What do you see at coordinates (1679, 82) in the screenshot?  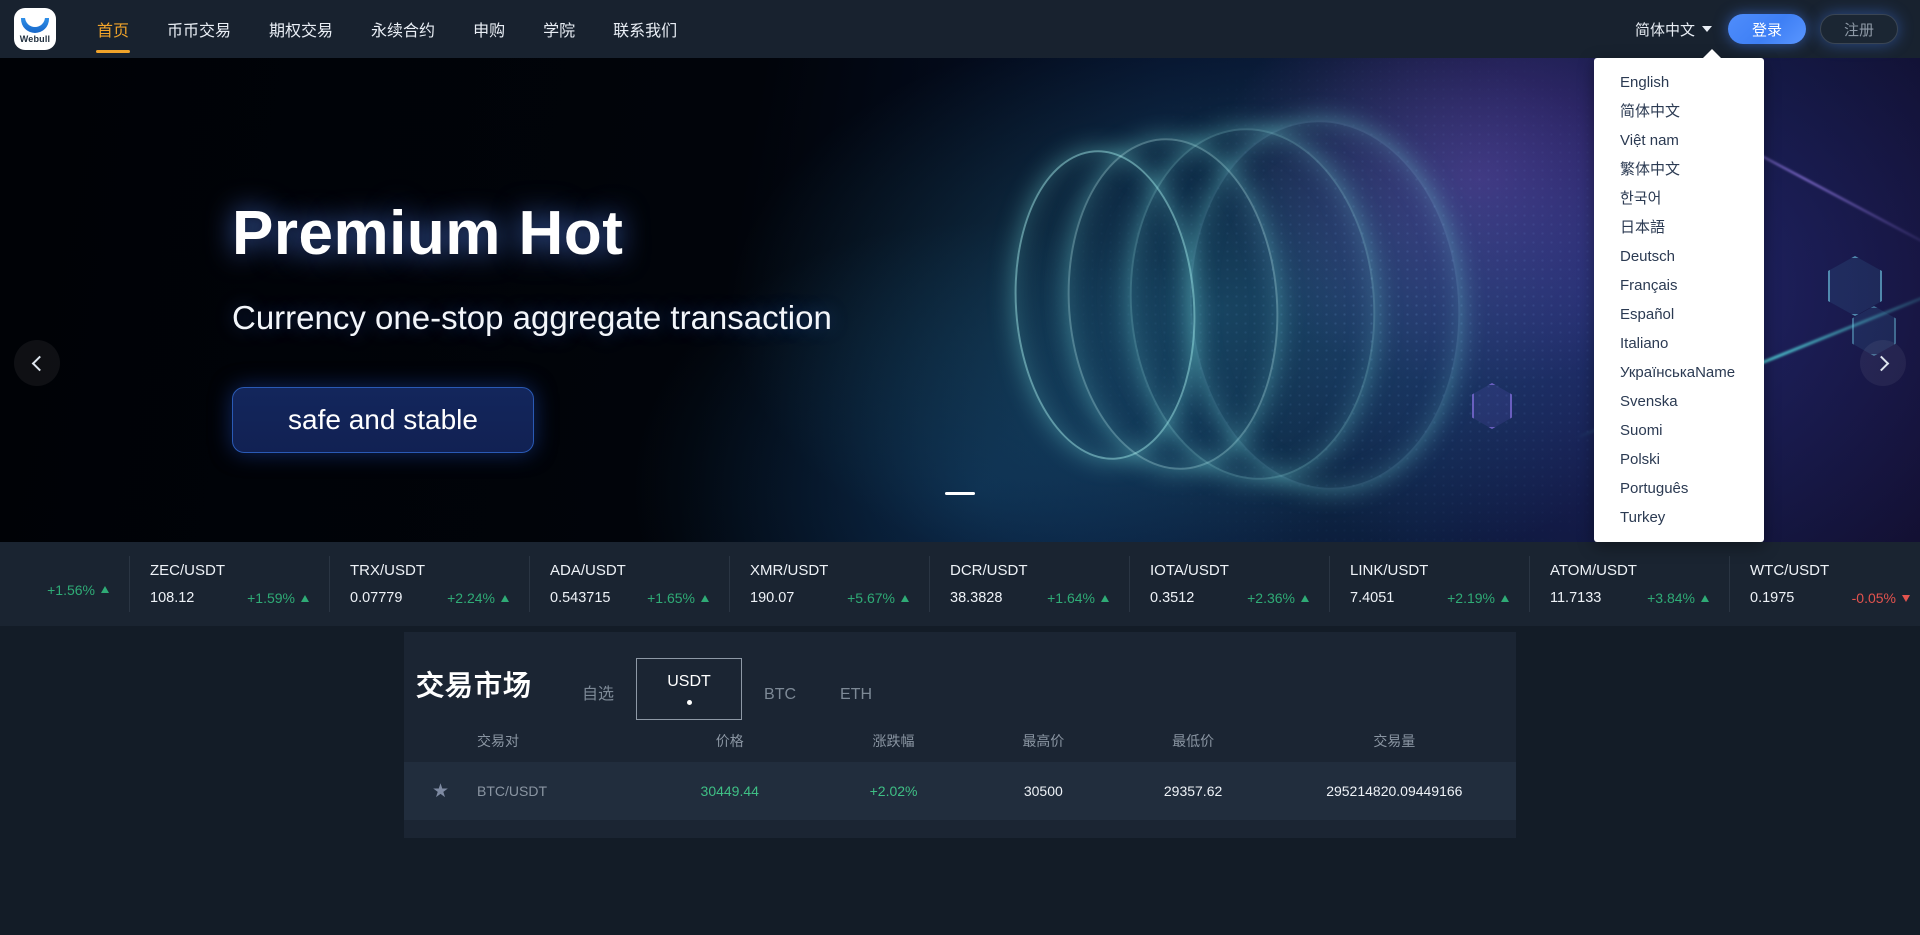 I see `language-option-english: English` at bounding box center [1679, 82].